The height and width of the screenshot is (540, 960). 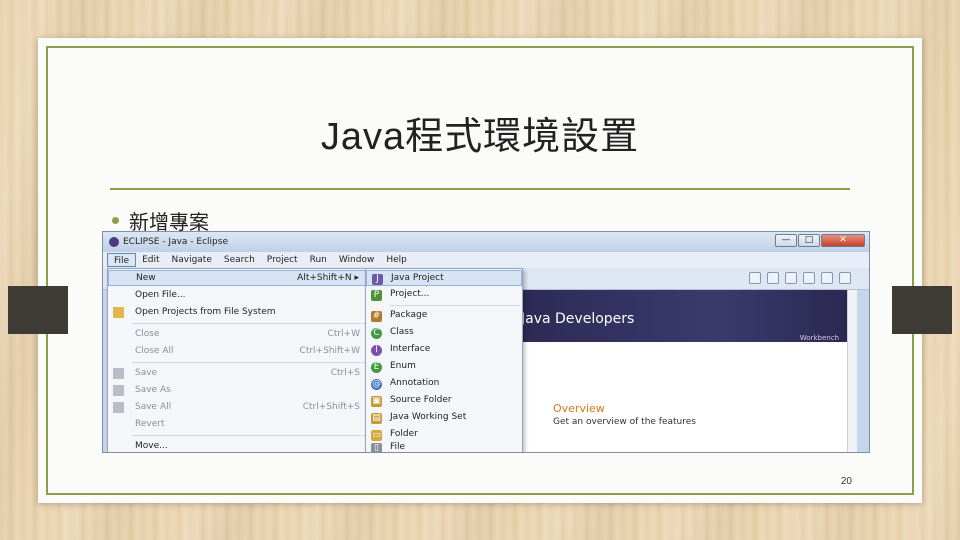 What do you see at coordinates (578, 319) in the screenshot?
I see `welcome-heading: Java Developers` at bounding box center [578, 319].